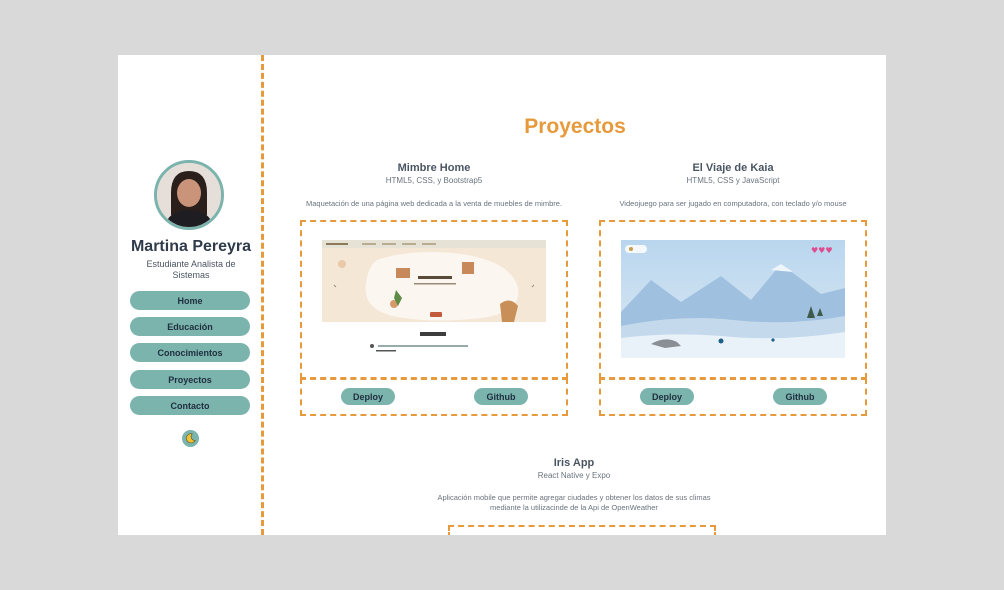 The width and height of the screenshot is (1004, 590). Describe the element at coordinates (190, 379) in the screenshot. I see `nav-proyectos-button: Proyectos` at that location.